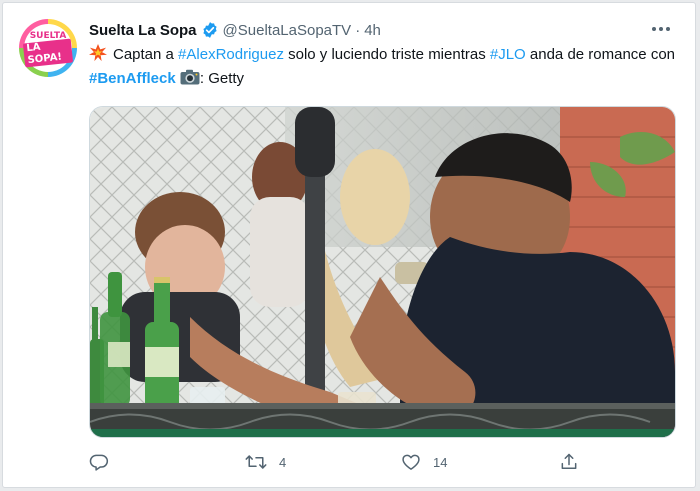 This screenshot has width=700, height=491. What do you see at coordinates (661, 29) in the screenshot?
I see `more-icon` at bounding box center [661, 29].